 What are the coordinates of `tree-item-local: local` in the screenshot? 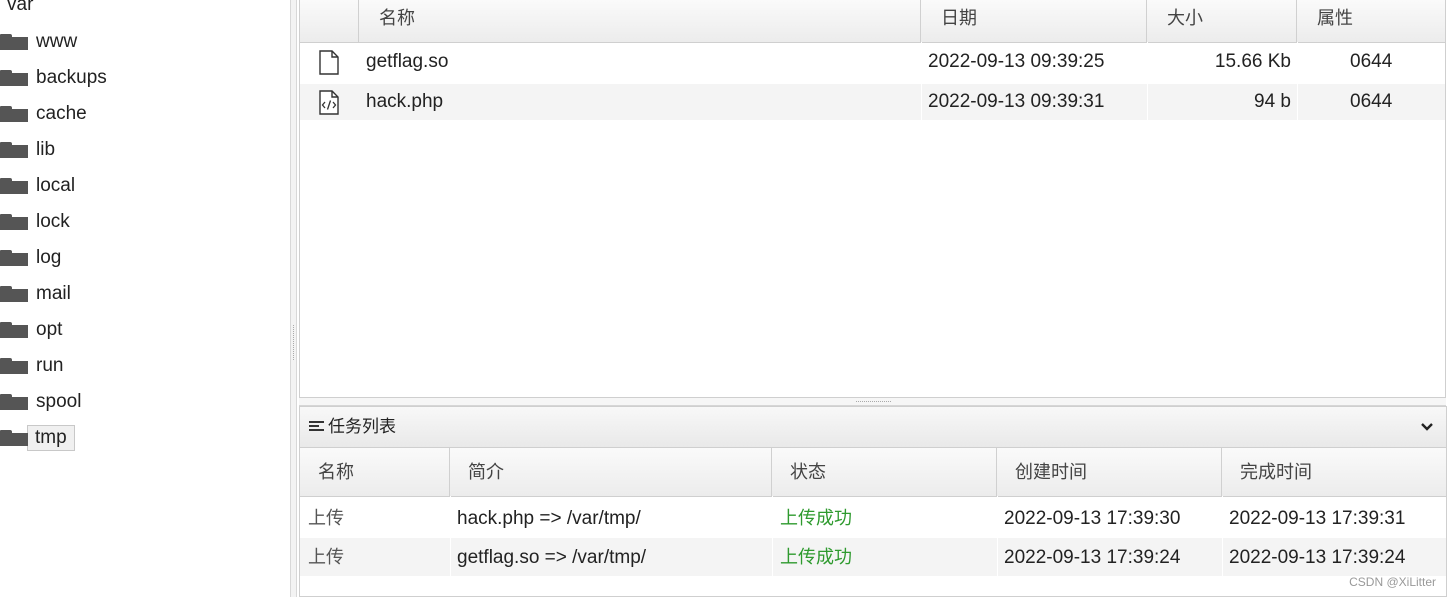 It's located at (39, 186).